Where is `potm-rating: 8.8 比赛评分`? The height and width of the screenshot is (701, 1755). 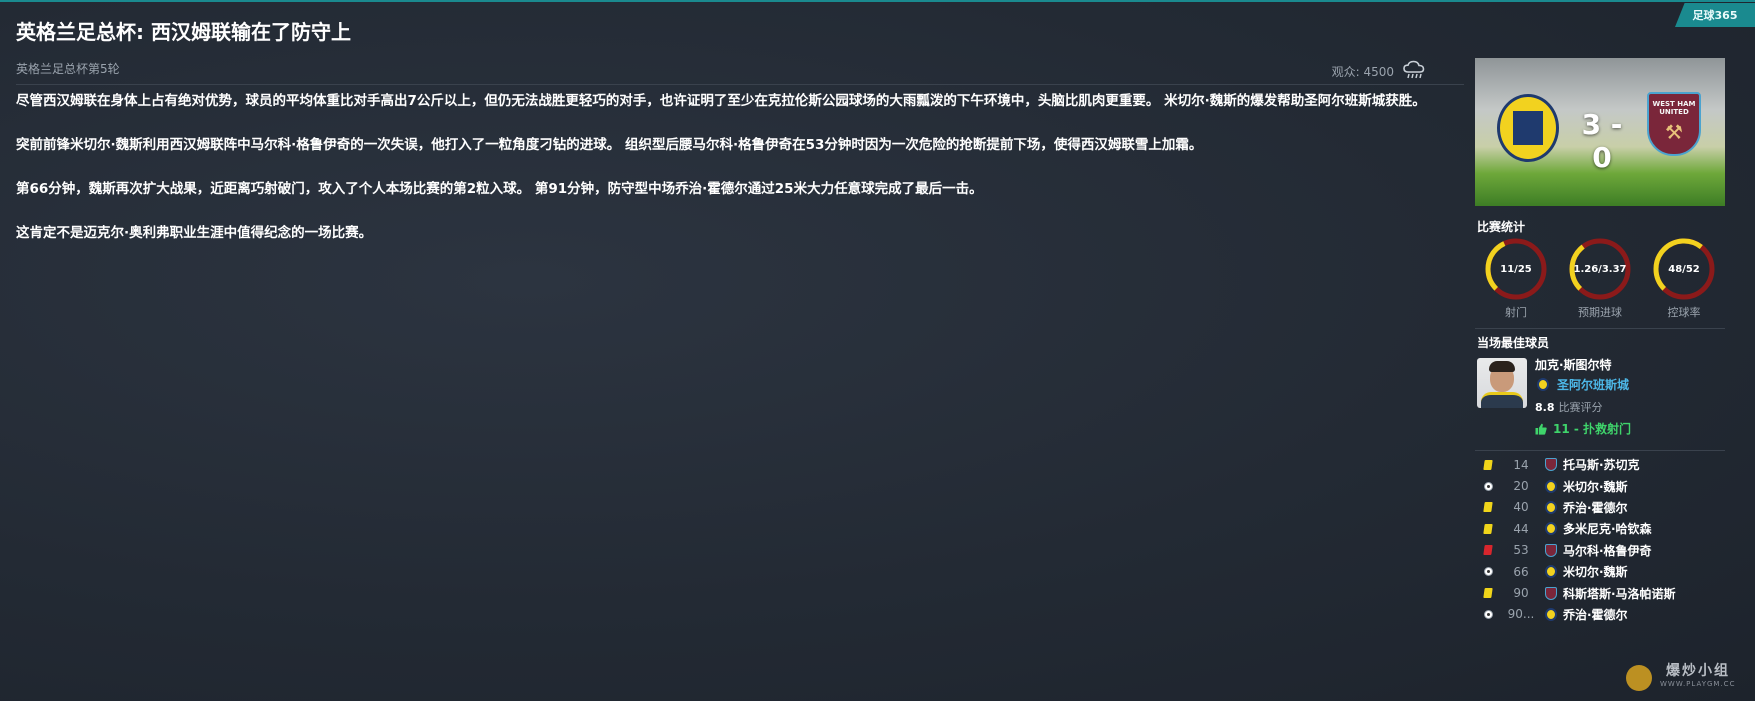 potm-rating: 8.8 比赛评分 is located at coordinates (1569, 407).